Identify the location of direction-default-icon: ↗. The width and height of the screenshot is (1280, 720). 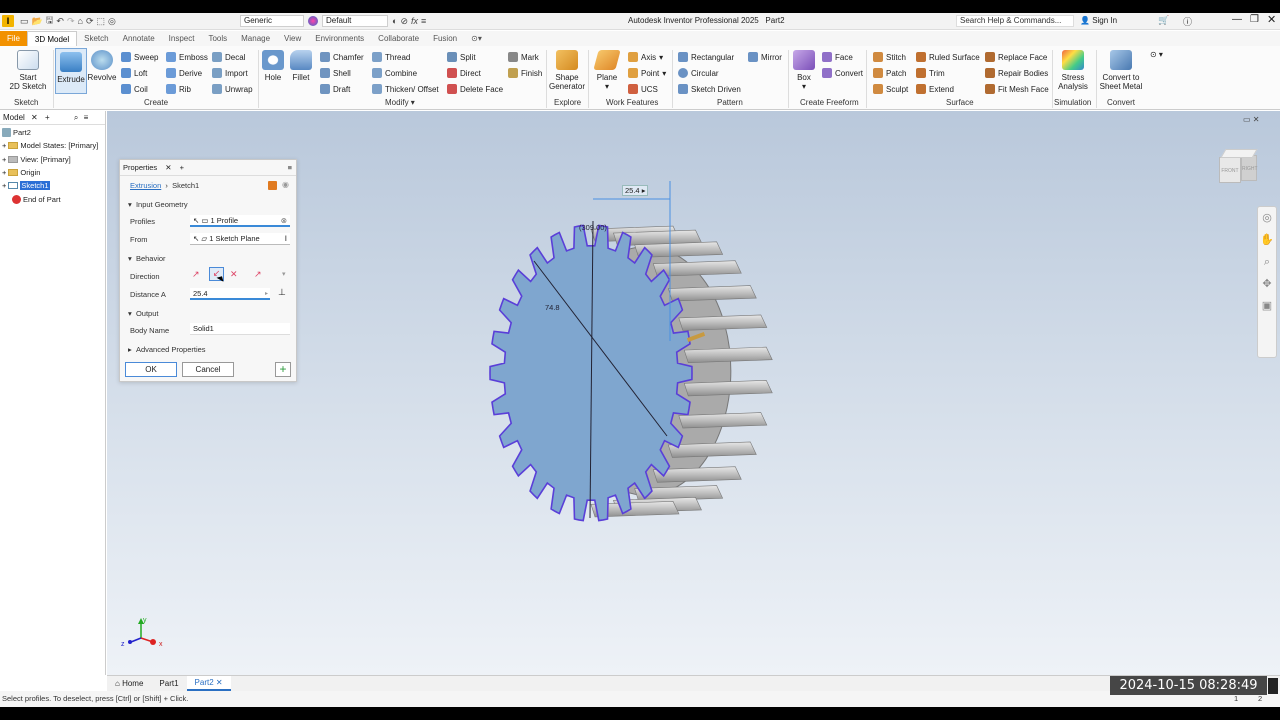
(196, 274).